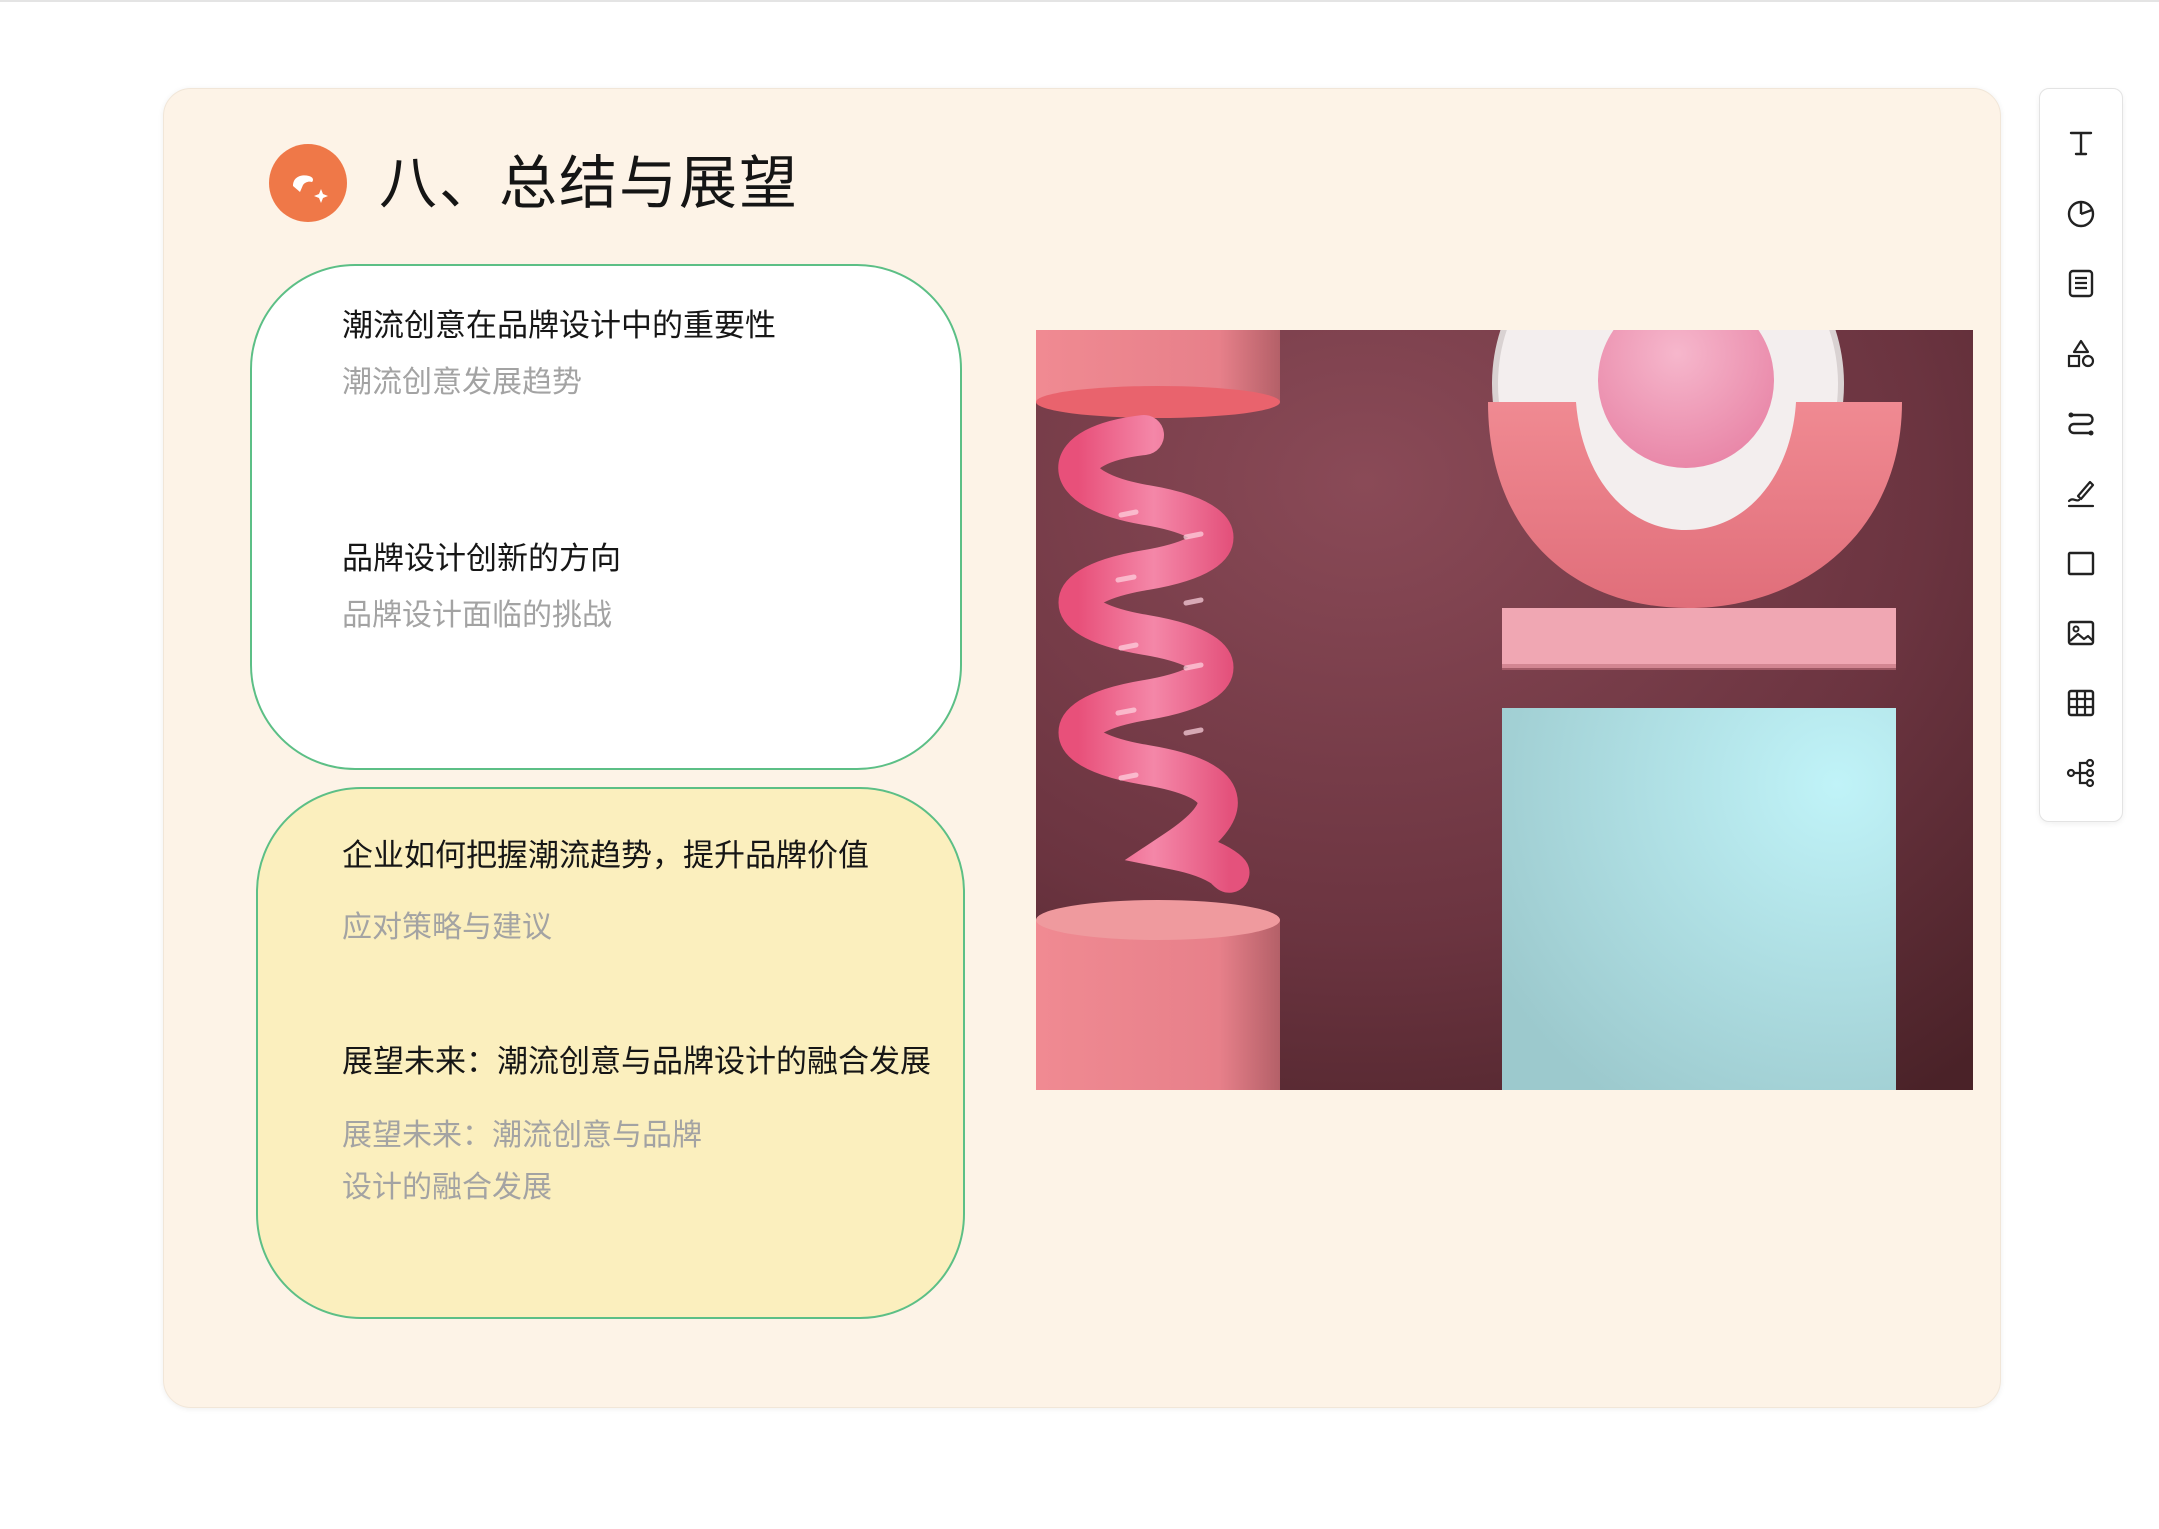  I want to click on table-icon, so click(2081, 703).